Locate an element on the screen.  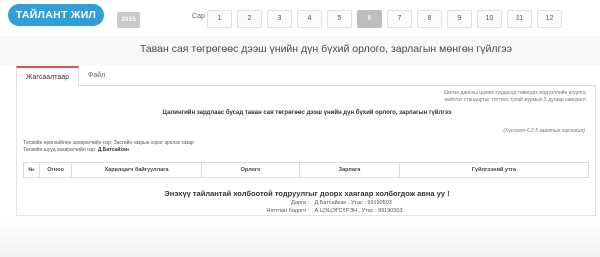
month-button-3: 3 is located at coordinates (279, 19).